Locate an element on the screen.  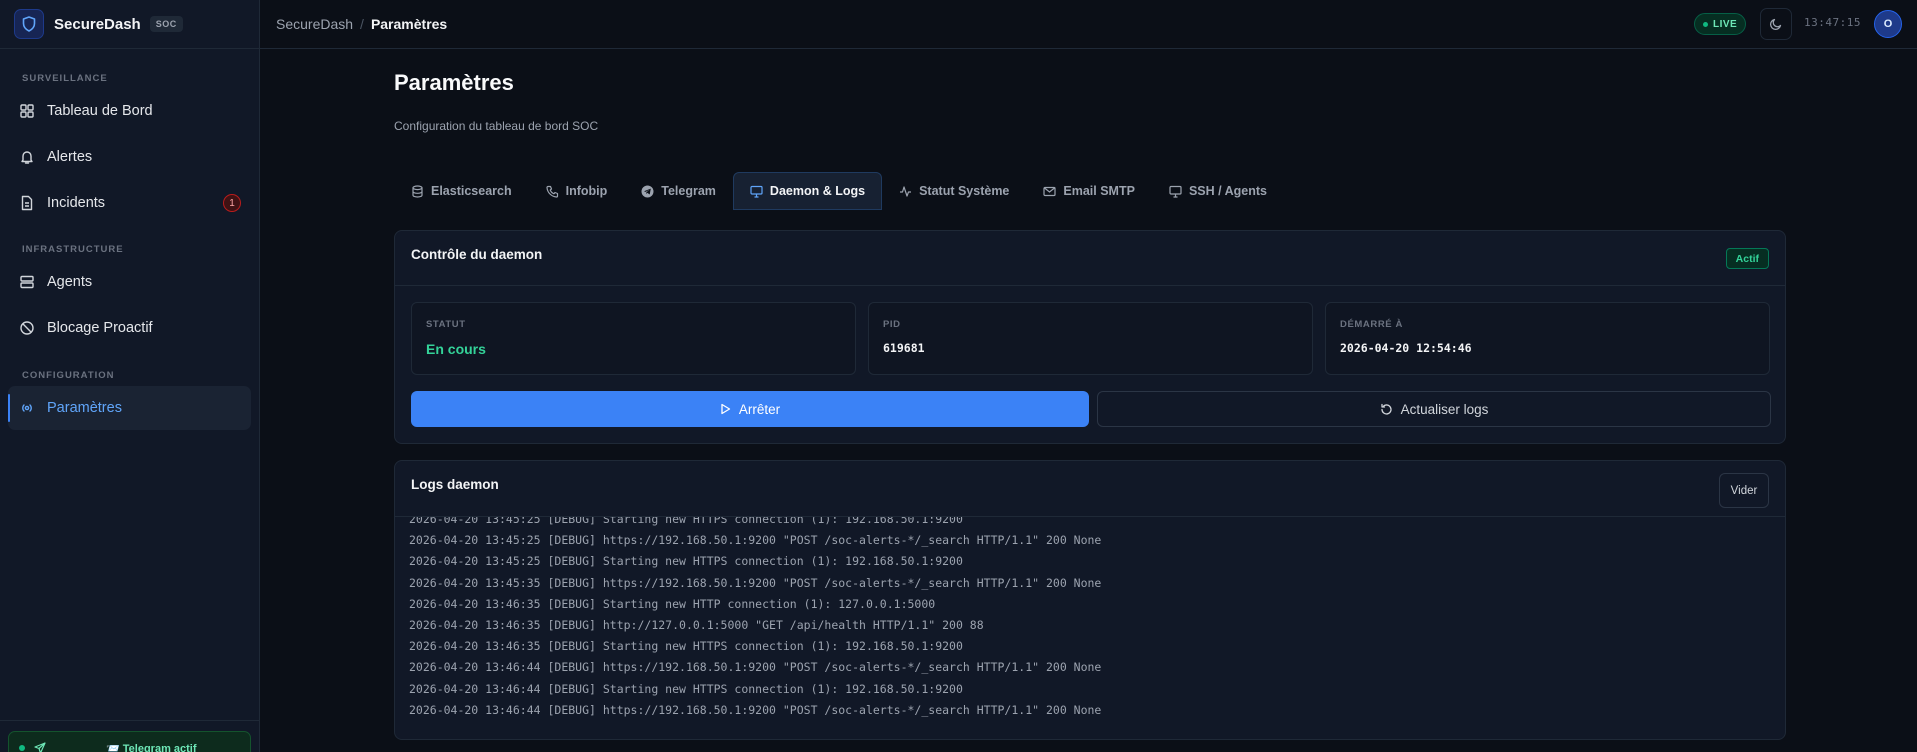
play-icon is located at coordinates (725, 409).